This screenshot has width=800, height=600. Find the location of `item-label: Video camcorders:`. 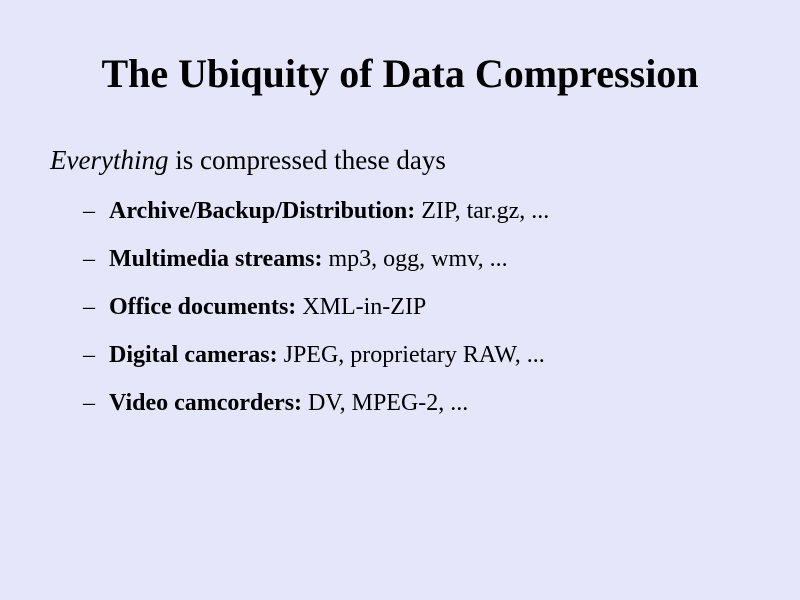

item-label: Video camcorders: is located at coordinates (206, 403).